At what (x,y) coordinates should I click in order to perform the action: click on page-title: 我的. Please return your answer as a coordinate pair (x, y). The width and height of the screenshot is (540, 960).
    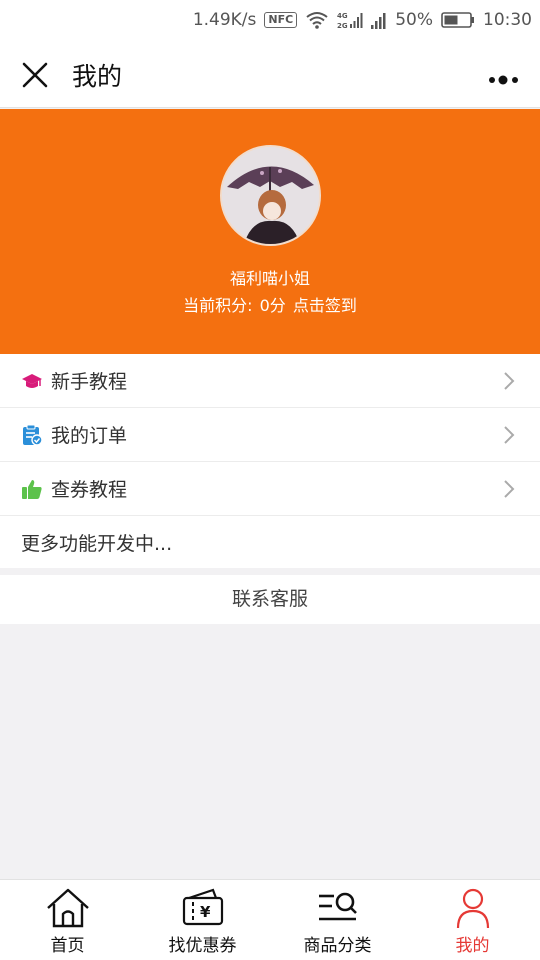
    Looking at the image, I should click on (97, 76).